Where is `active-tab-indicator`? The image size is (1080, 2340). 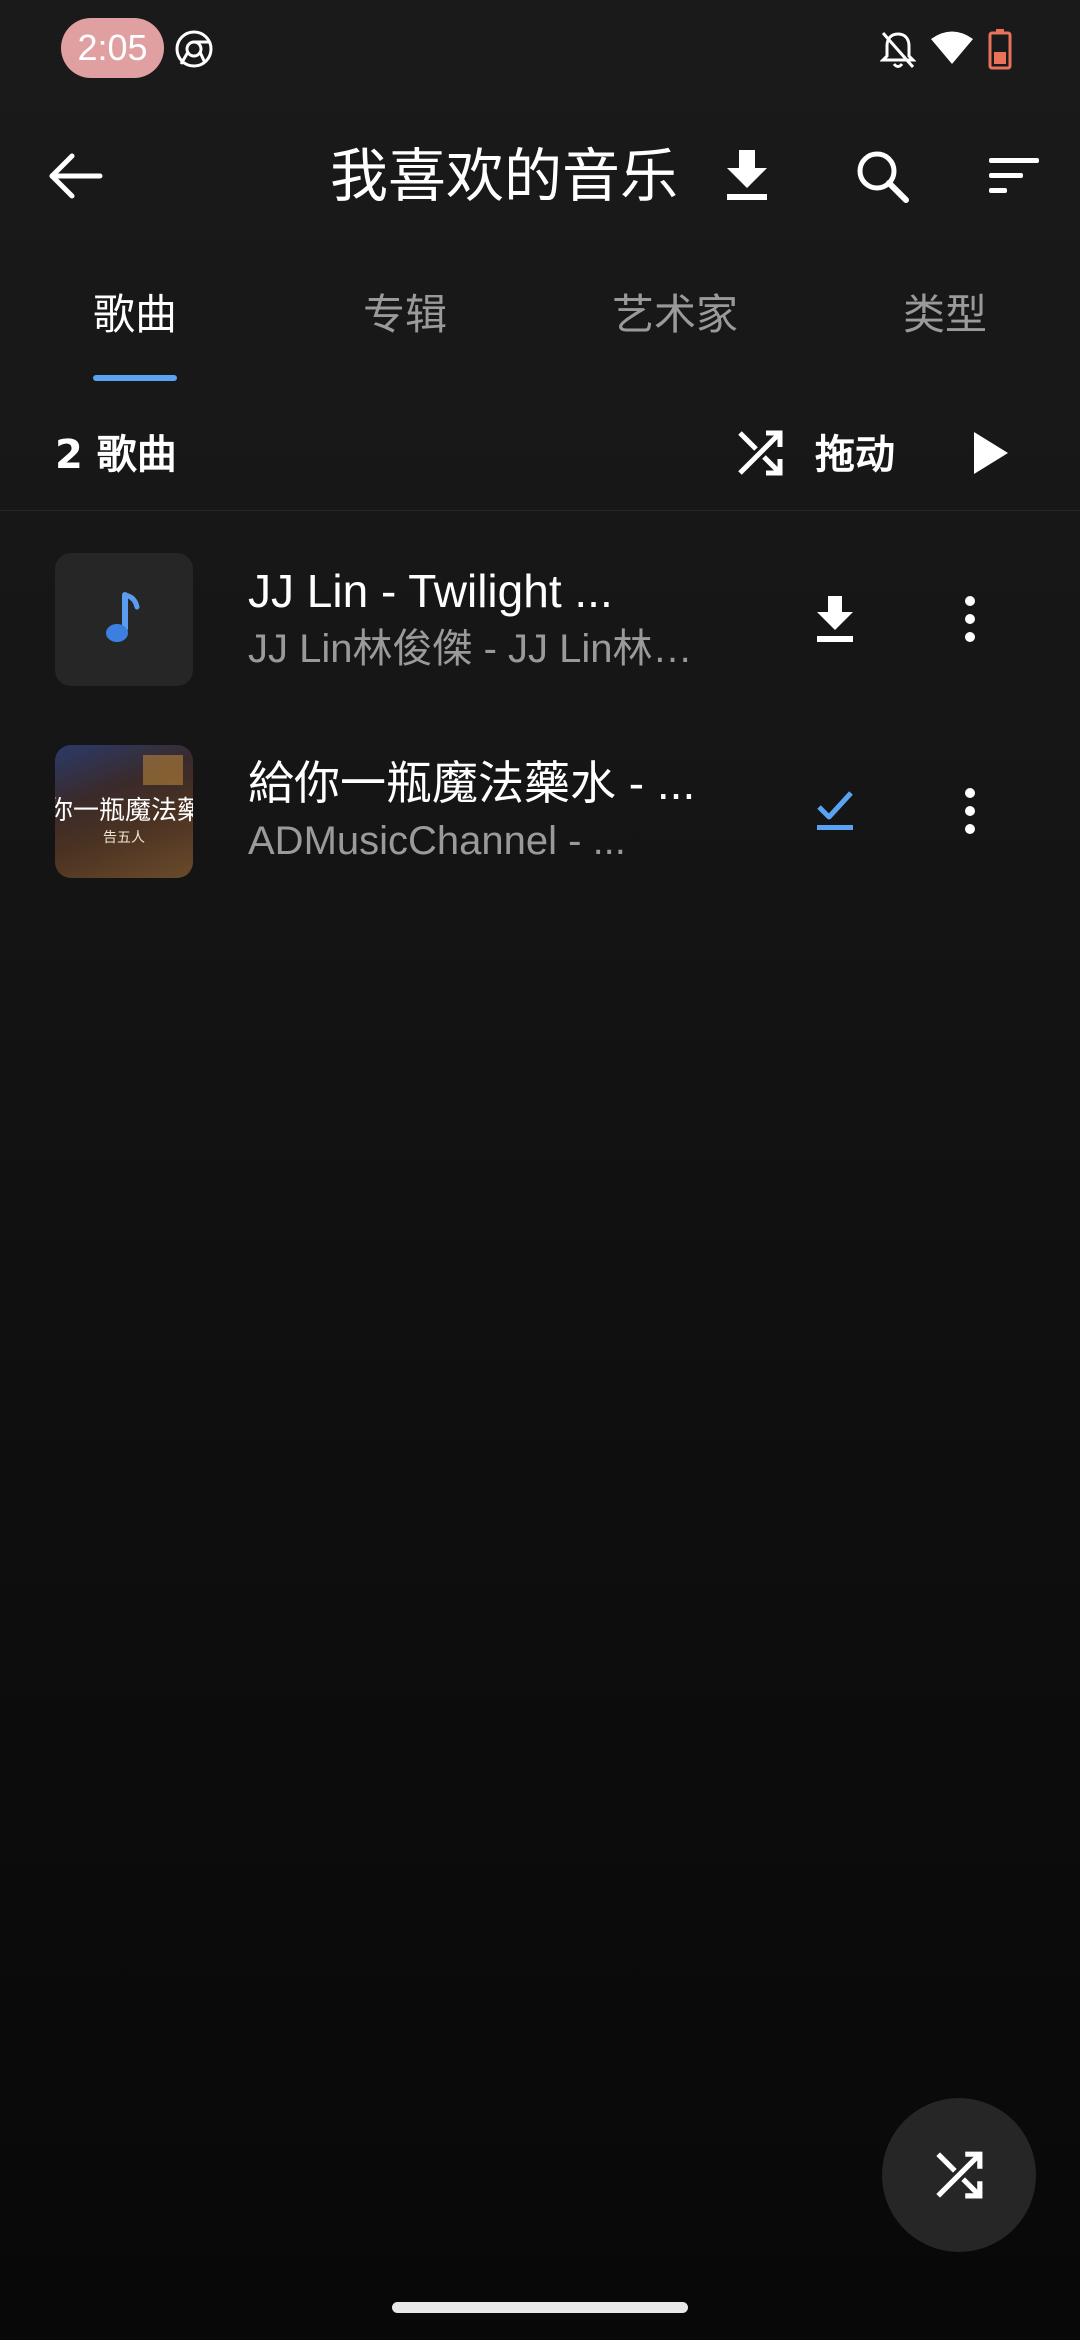
active-tab-indicator is located at coordinates (135, 378).